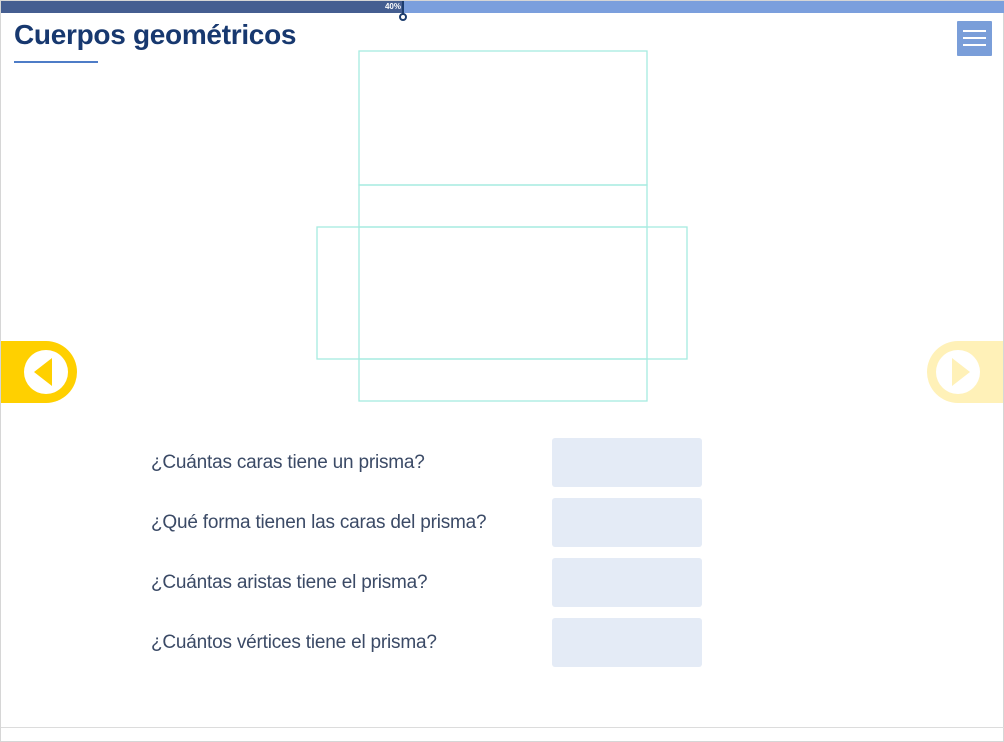  What do you see at coordinates (502, 293) in the screenshot?
I see `prism-net-front-face` at bounding box center [502, 293].